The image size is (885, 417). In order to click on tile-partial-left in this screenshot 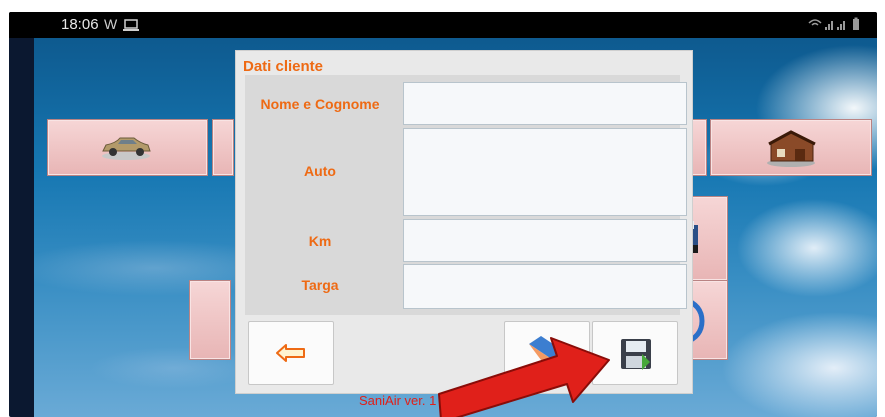, I will do `click(223, 147)`.